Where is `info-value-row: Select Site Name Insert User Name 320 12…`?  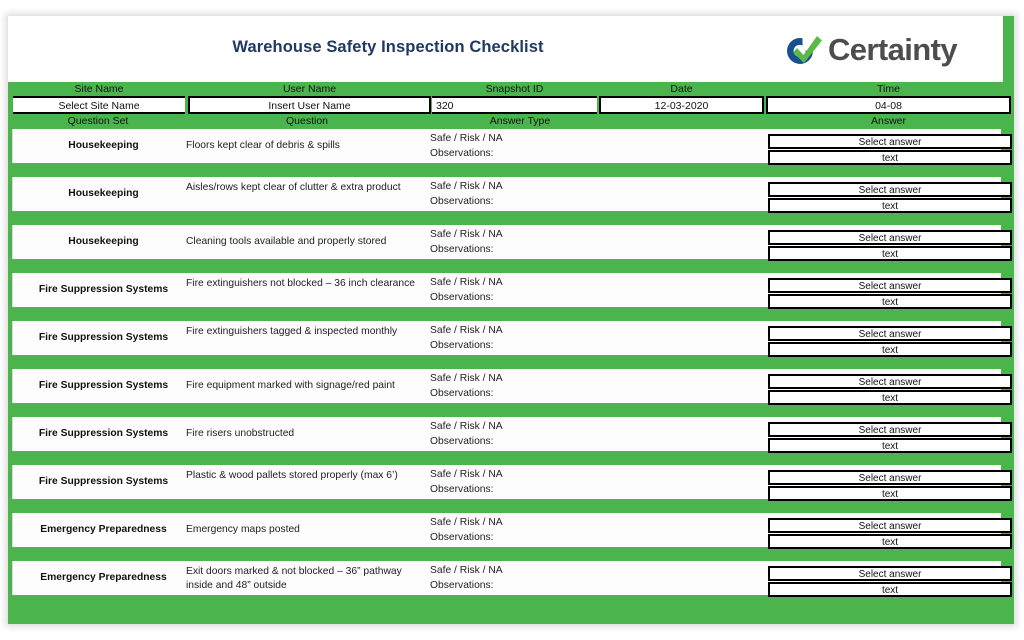
info-value-row: Select Site Name Insert User Name 320 12… is located at coordinates (511, 105).